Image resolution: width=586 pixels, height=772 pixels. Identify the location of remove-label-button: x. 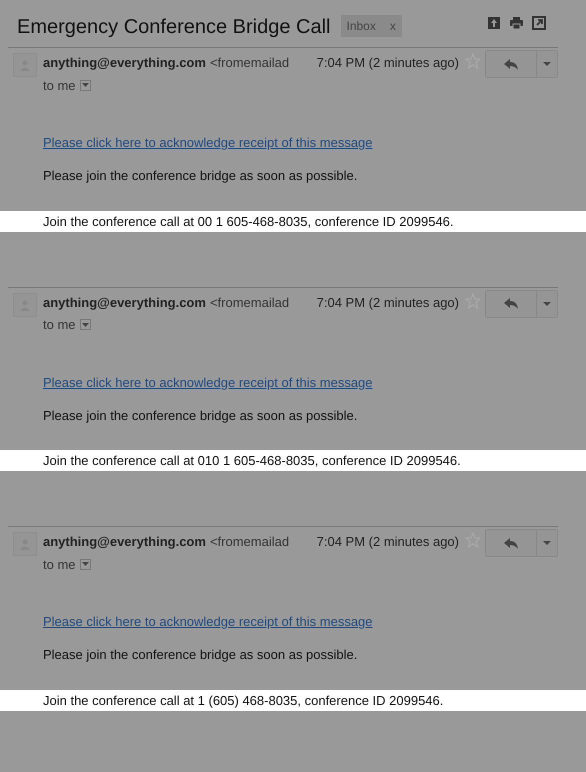
(393, 26).